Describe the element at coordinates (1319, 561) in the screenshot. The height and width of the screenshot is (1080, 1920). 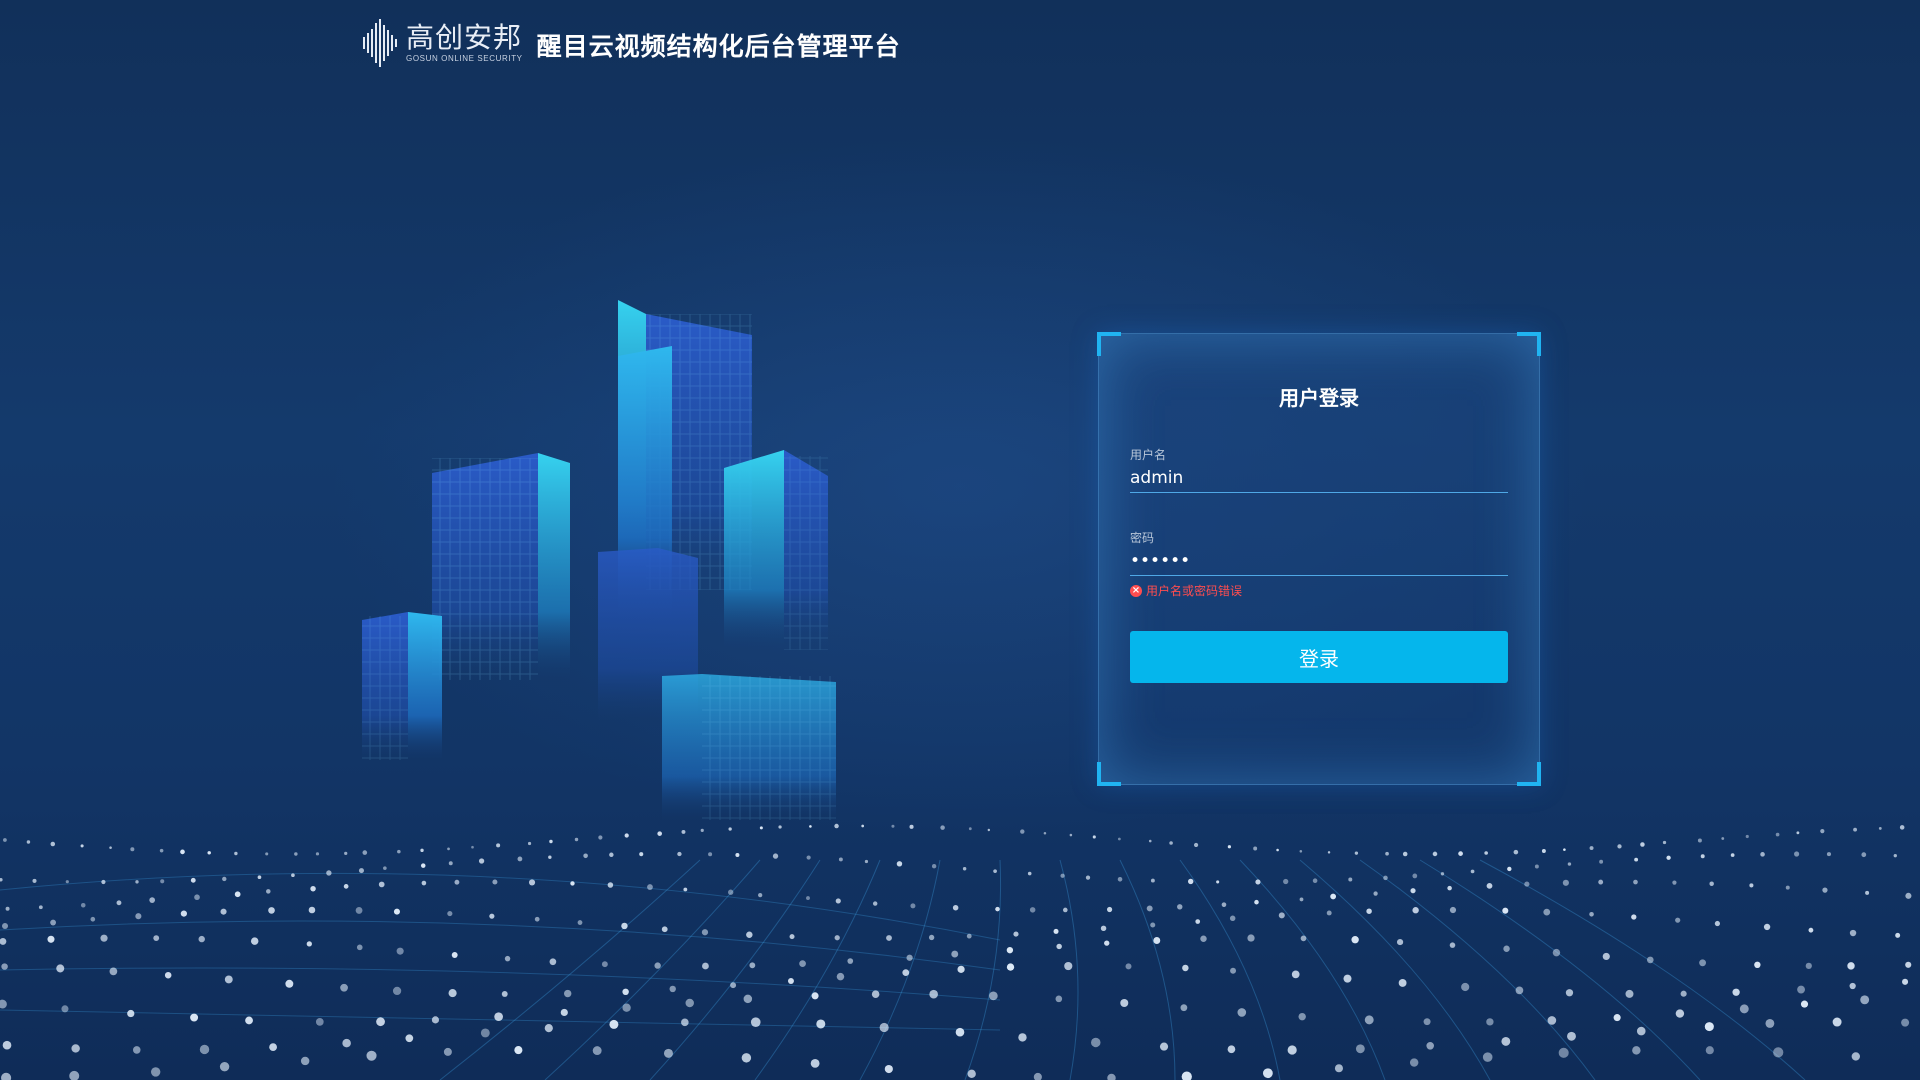
I see `password-input` at that location.